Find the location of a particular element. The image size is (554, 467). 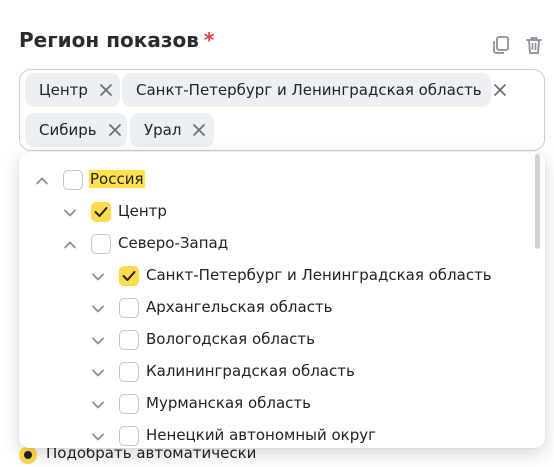

chip-label: Урал is located at coordinates (163, 130).